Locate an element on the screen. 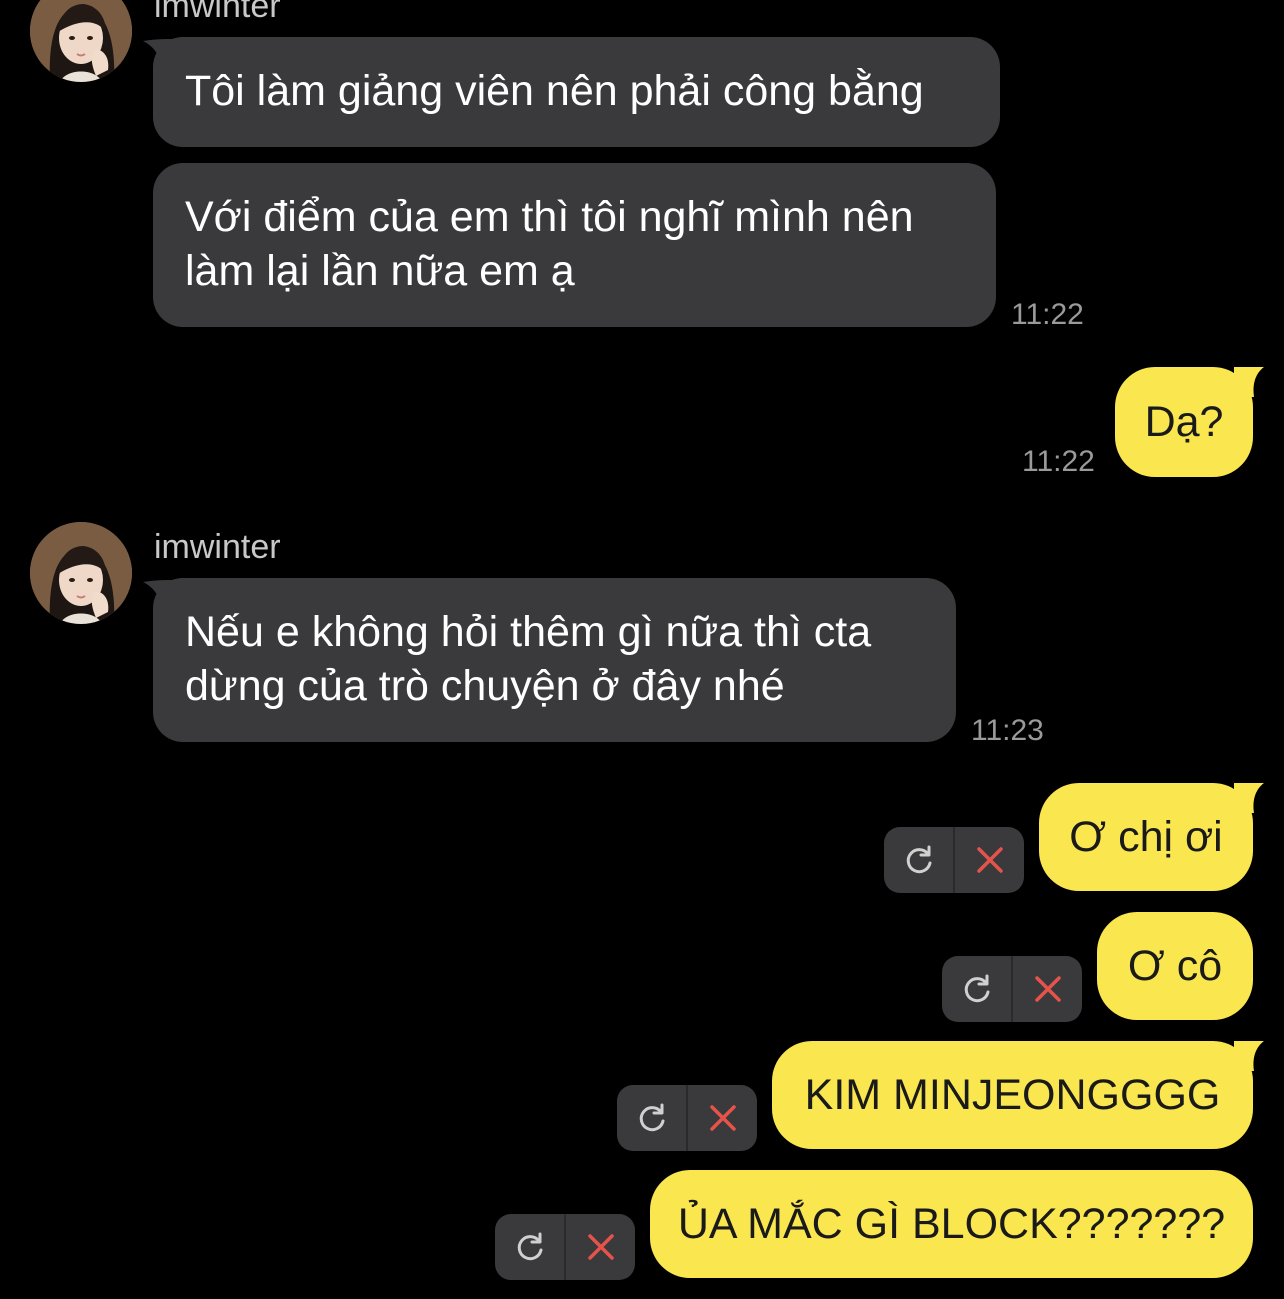  message-text: ỦA MẮC GÌ BLOCK??????? is located at coordinates (951, 1224).